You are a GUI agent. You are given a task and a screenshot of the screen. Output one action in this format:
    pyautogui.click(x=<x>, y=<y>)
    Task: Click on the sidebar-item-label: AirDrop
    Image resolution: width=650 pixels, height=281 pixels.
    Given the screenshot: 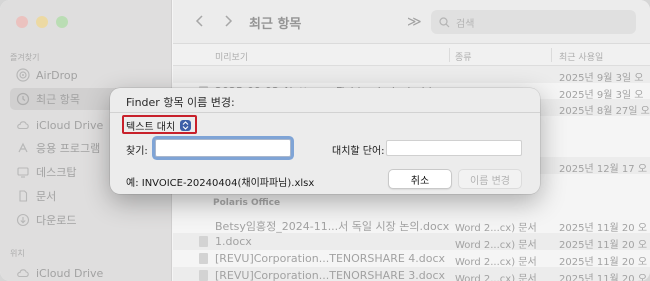 What is the action you would take?
    pyautogui.click(x=57, y=75)
    